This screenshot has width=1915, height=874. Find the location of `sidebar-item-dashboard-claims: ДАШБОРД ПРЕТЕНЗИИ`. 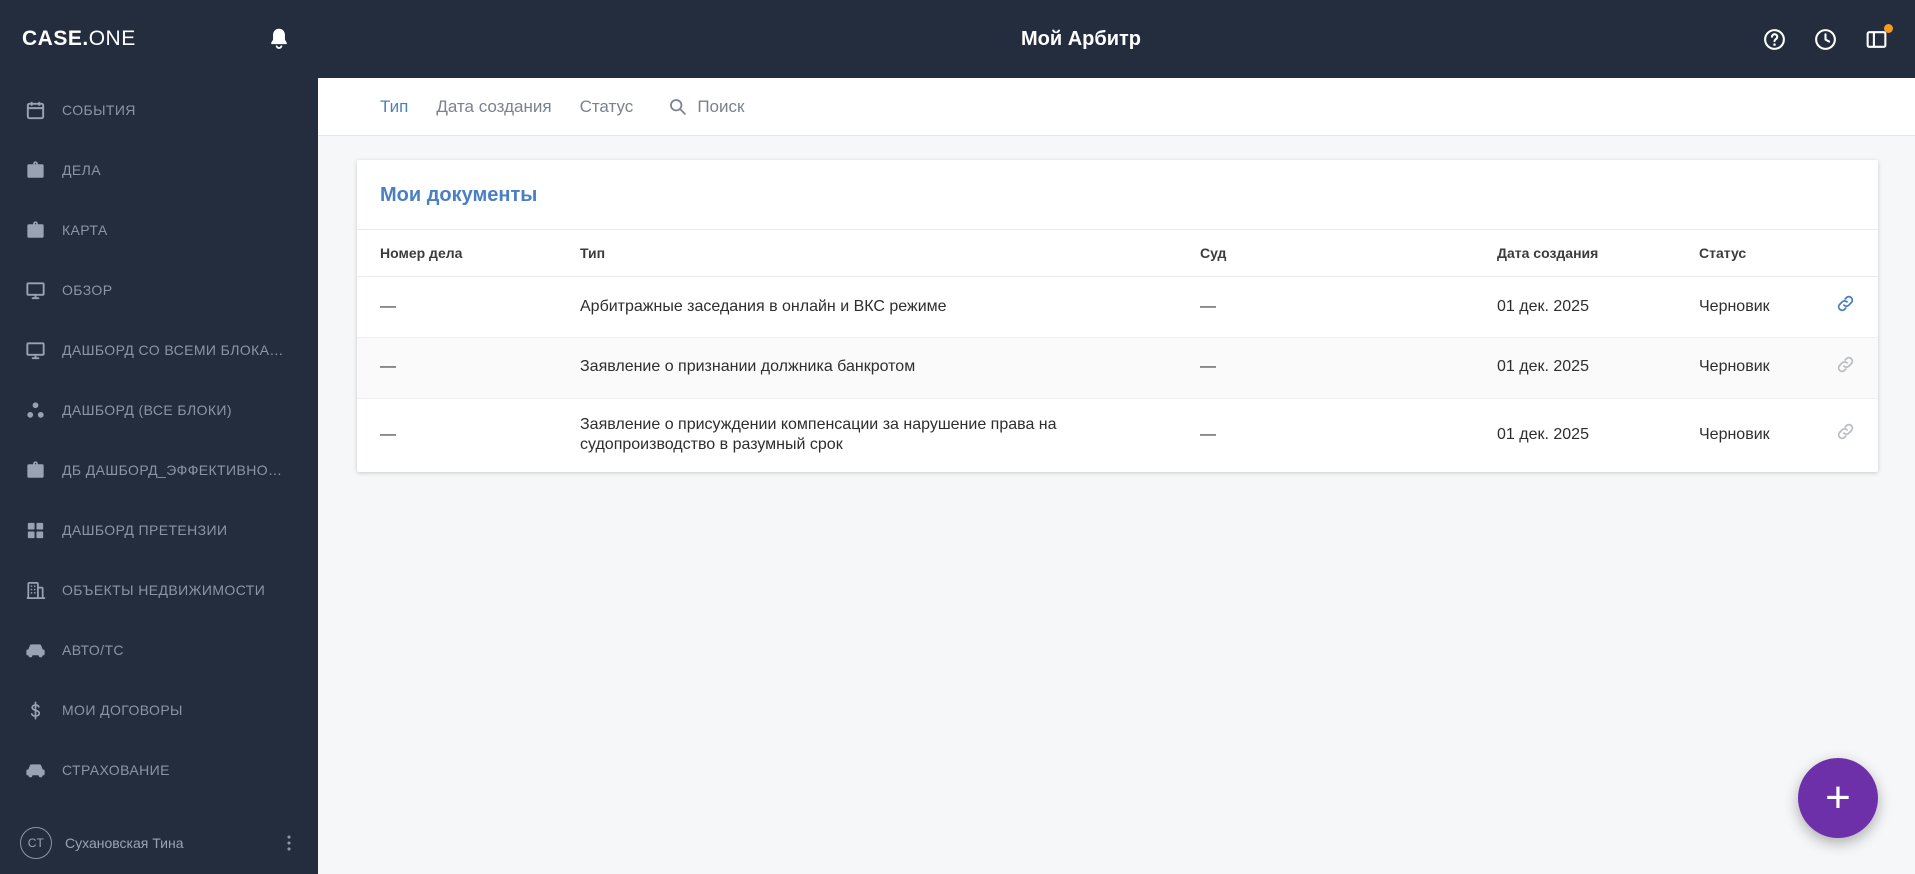

sidebar-item-dashboard-claims: ДАШБОРД ПРЕТЕНЗИИ is located at coordinates (159, 530).